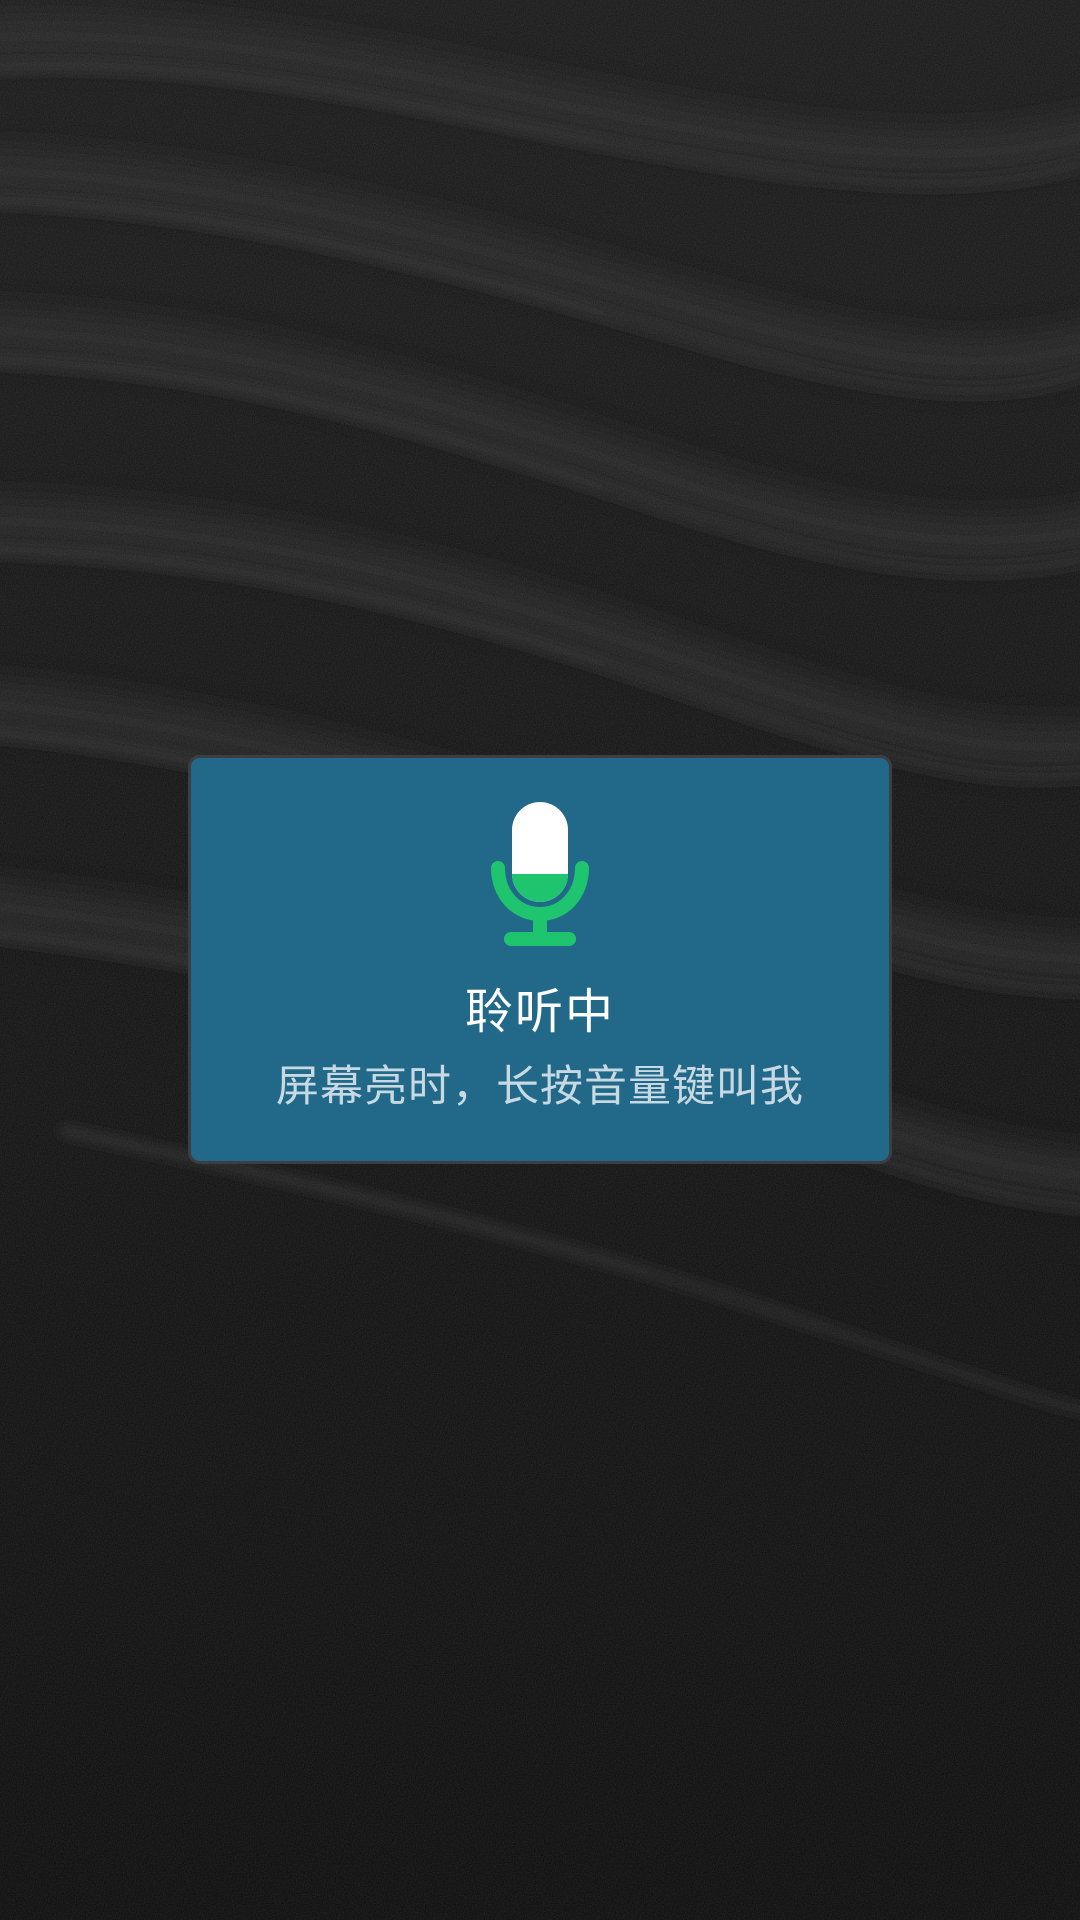 This screenshot has height=1920, width=1080. What do you see at coordinates (539, 1012) in the screenshot?
I see `listening-status-title: 聆听中` at bounding box center [539, 1012].